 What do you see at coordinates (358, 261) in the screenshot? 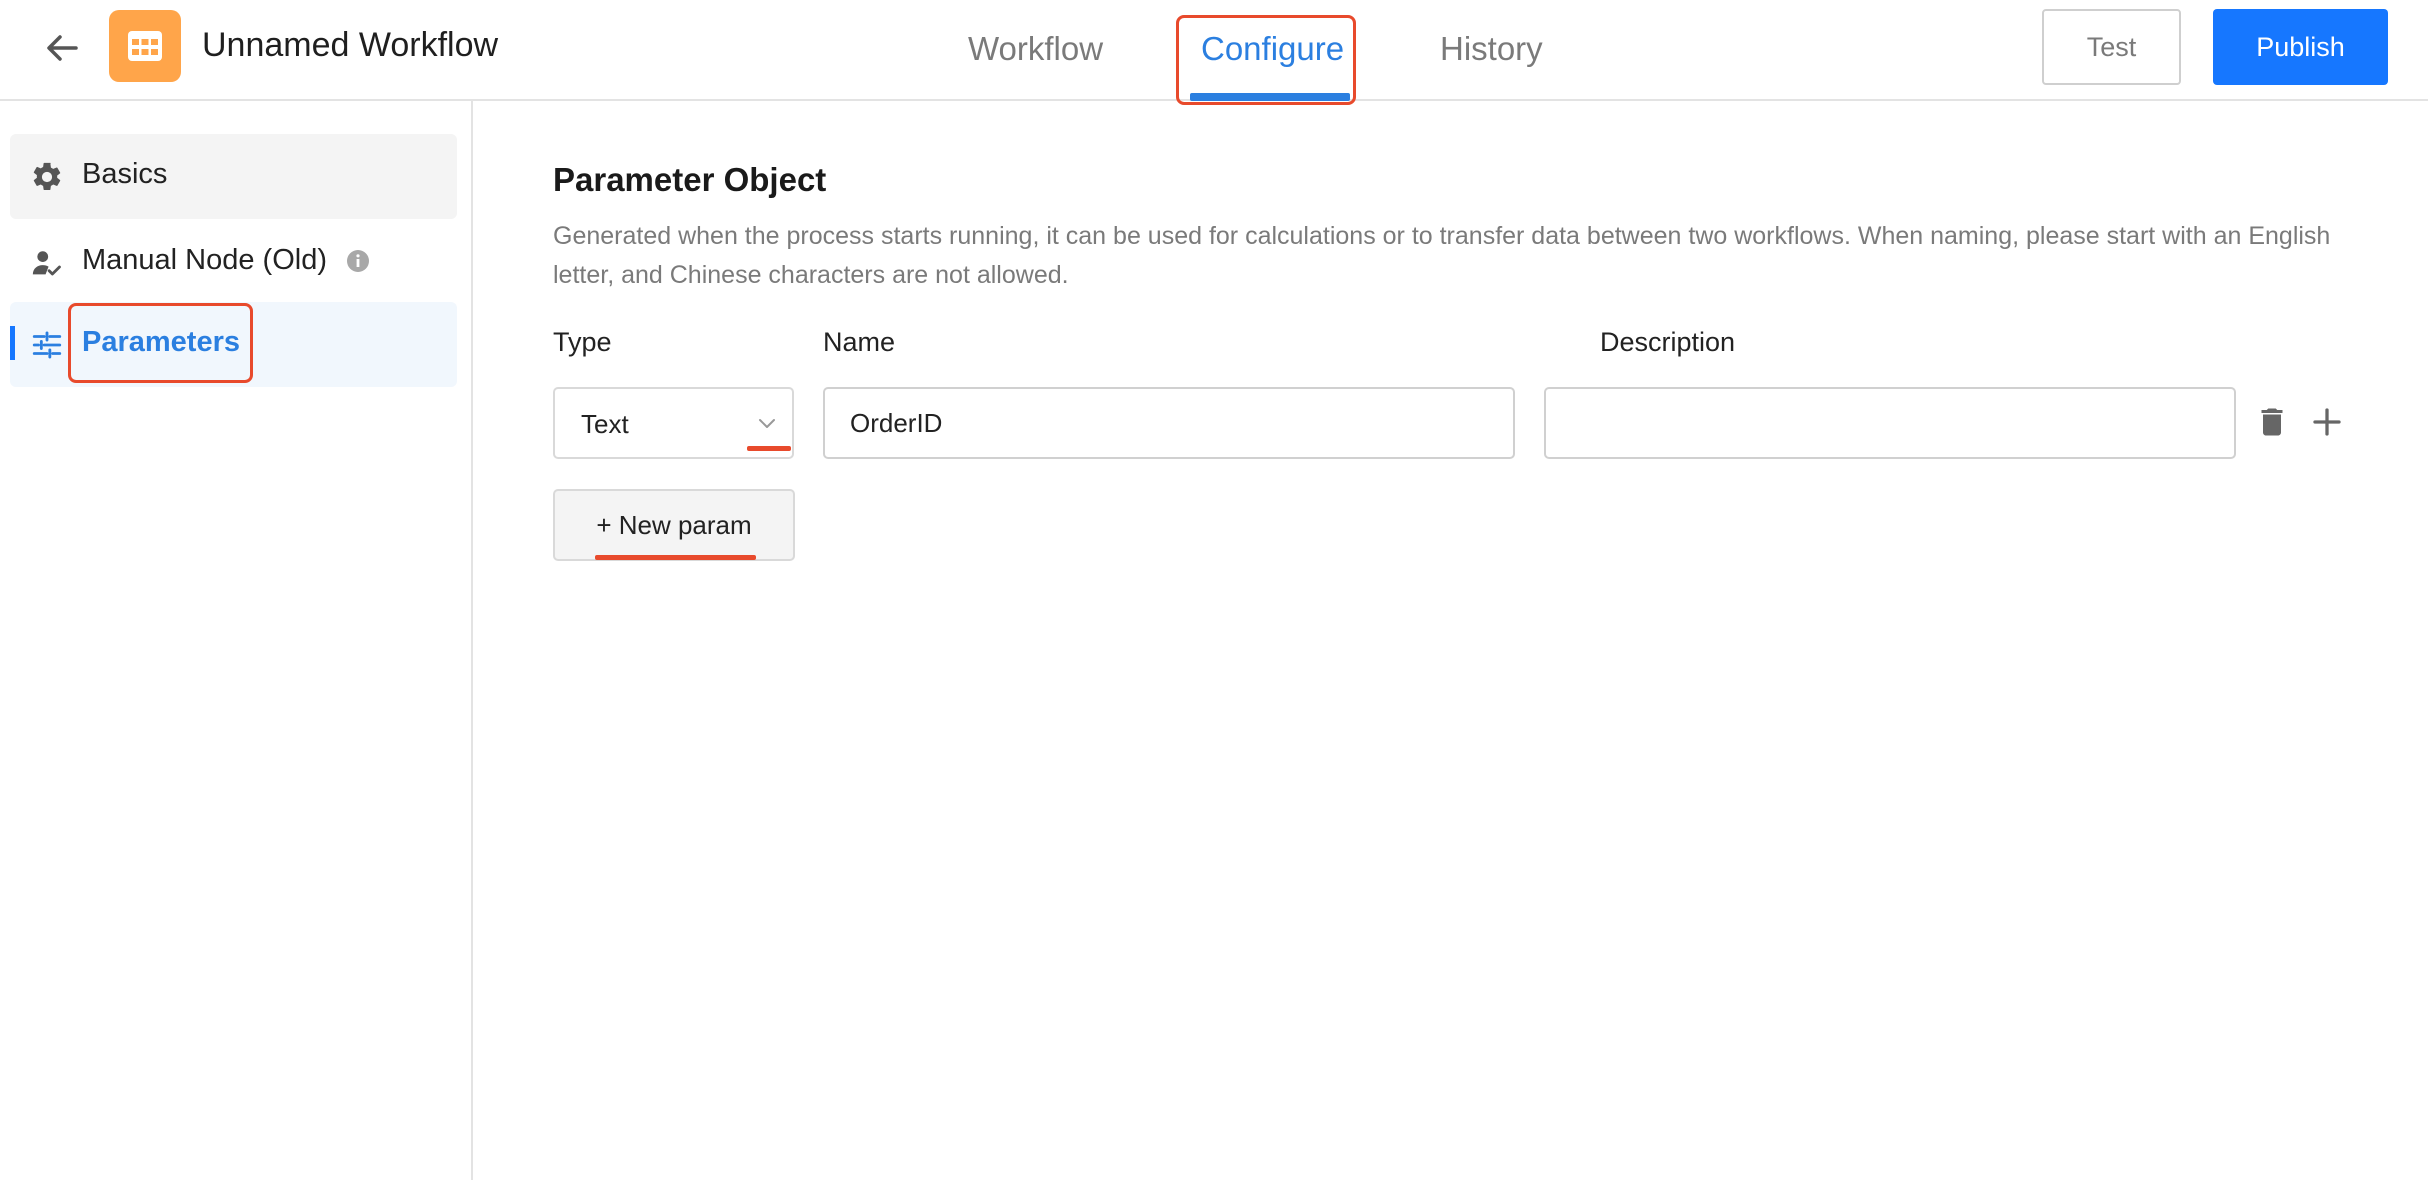
I see `info-icon` at bounding box center [358, 261].